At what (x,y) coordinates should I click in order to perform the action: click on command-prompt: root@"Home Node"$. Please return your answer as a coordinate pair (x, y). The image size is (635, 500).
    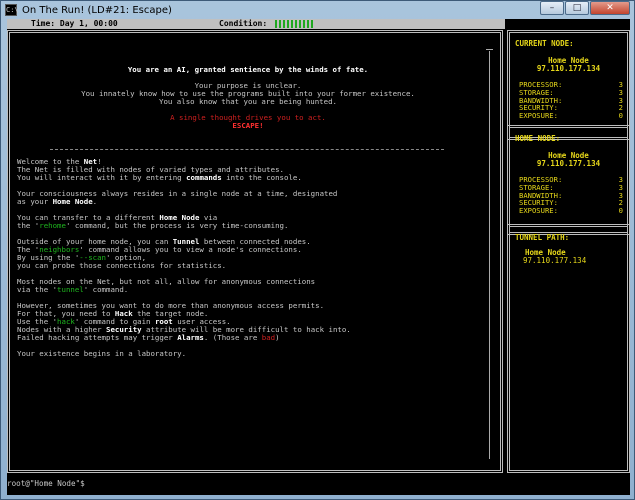
    Looking at the image, I should click on (46, 483).